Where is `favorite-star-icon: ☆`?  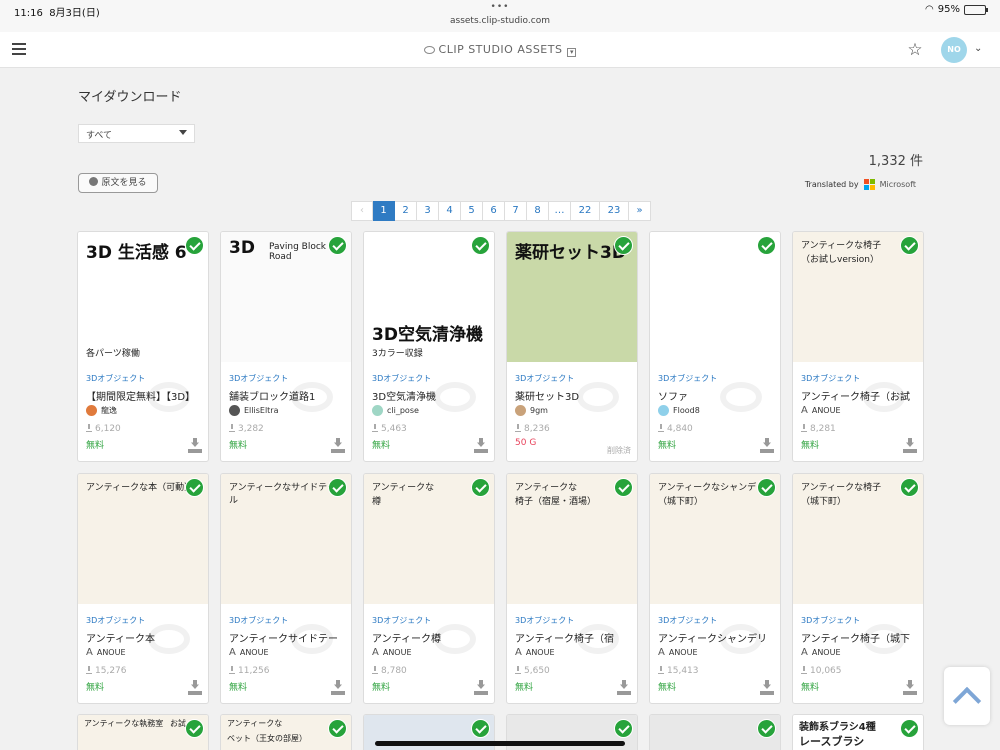 favorite-star-icon: ☆ is located at coordinates (915, 50).